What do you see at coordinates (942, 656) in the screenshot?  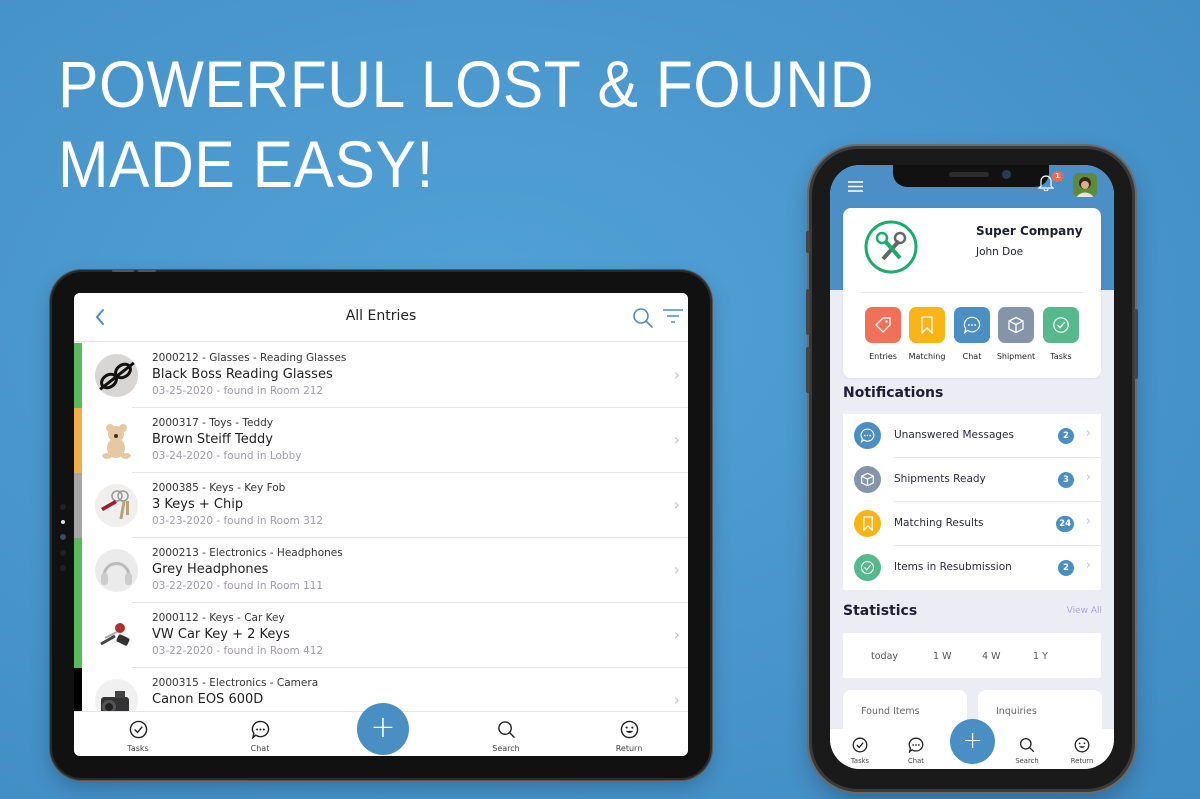 I see `period-1w: 1 W` at bounding box center [942, 656].